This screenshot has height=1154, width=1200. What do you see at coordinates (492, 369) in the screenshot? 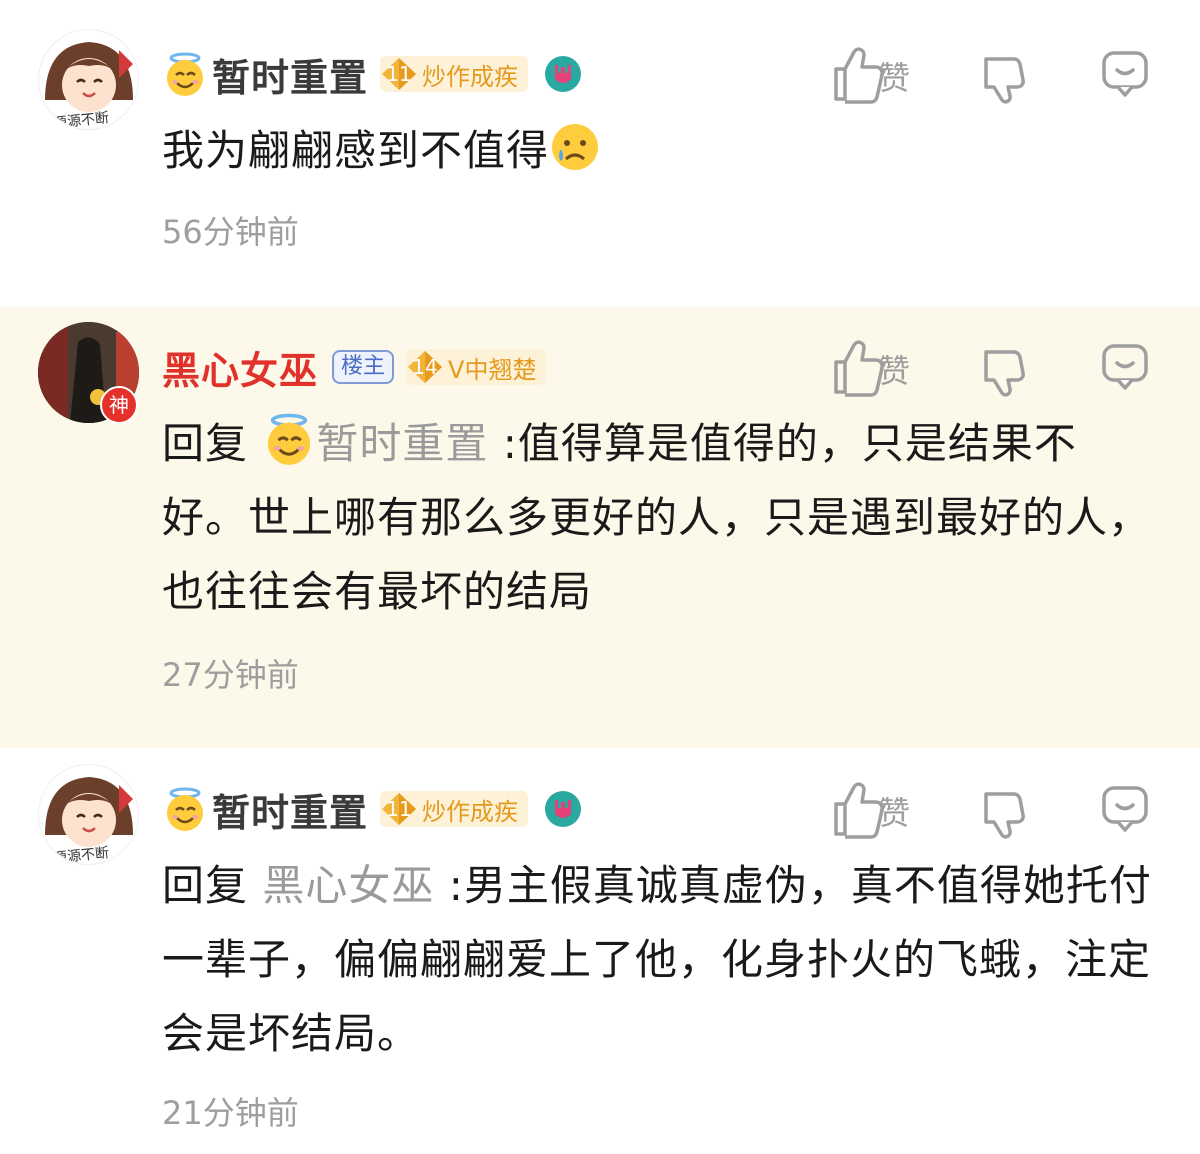
I see `level-title: V中翘楚` at bounding box center [492, 369].